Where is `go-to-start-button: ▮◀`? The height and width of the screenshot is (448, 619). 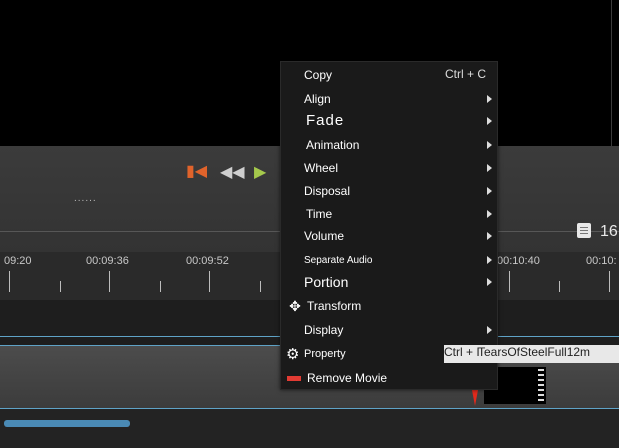 go-to-start-button: ▮◀ is located at coordinates (196, 171).